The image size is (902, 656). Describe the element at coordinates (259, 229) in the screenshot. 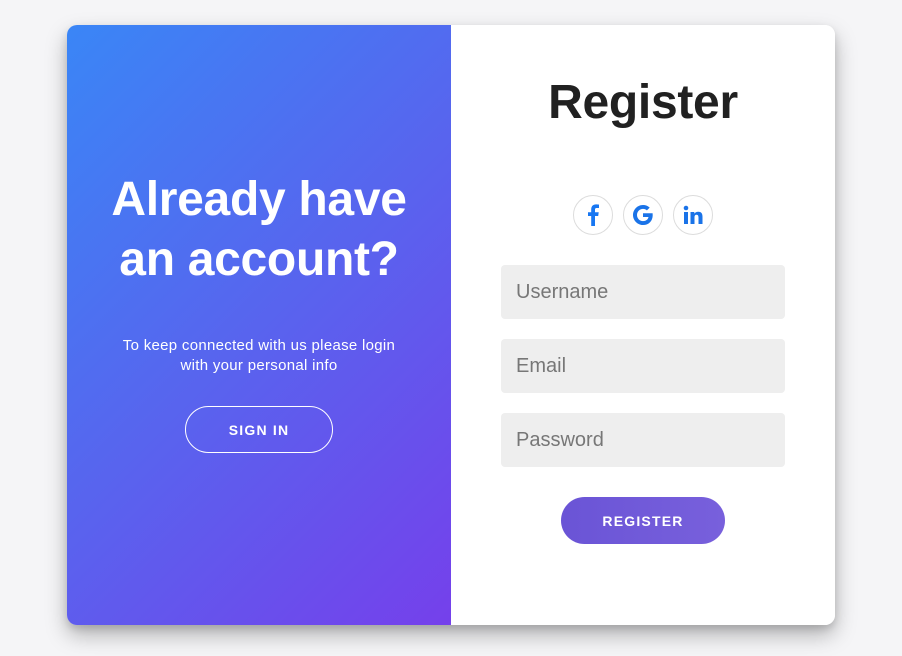

I see `overlay-heading: Already have an account?` at that location.